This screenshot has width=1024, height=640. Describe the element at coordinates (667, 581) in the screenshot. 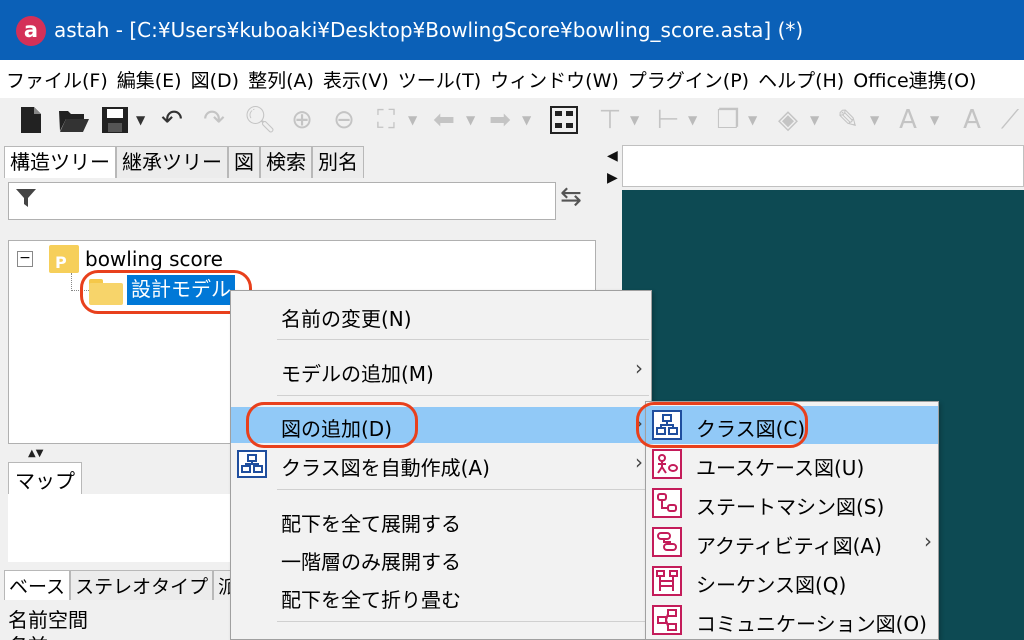

I see `sequence-diagram-icon` at that location.